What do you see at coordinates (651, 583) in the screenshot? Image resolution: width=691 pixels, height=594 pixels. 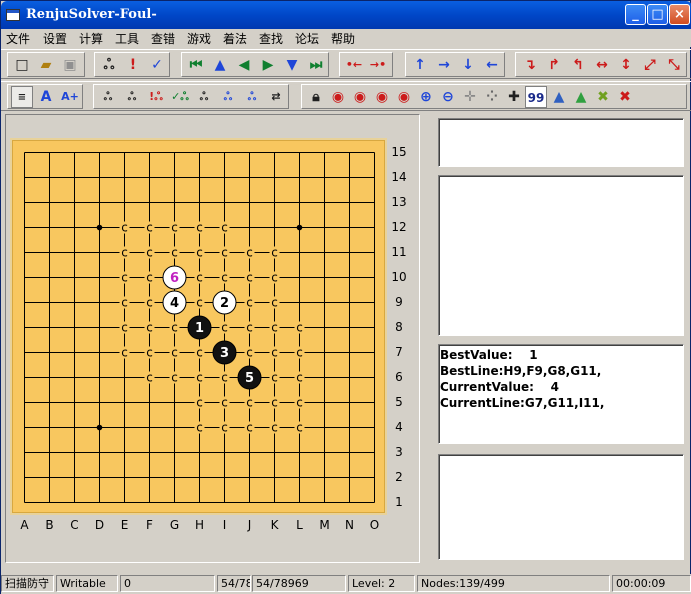 I see `status-time: 00:00:09` at bounding box center [651, 583].